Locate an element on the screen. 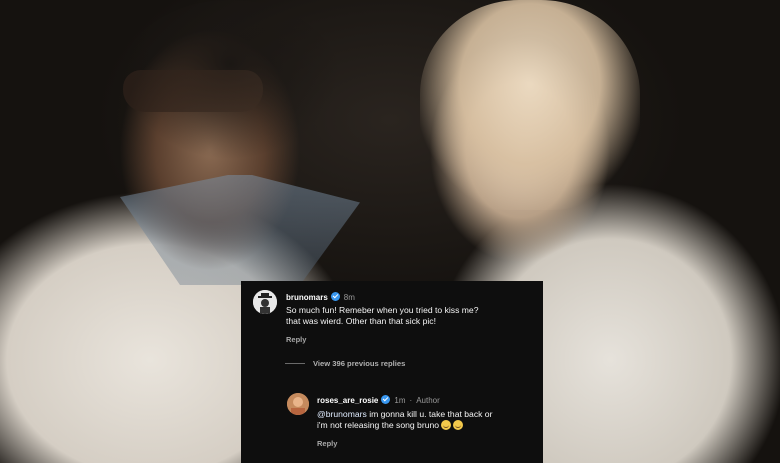  view-previous-replies-link: View 396 previous replies is located at coordinates (344, 363).